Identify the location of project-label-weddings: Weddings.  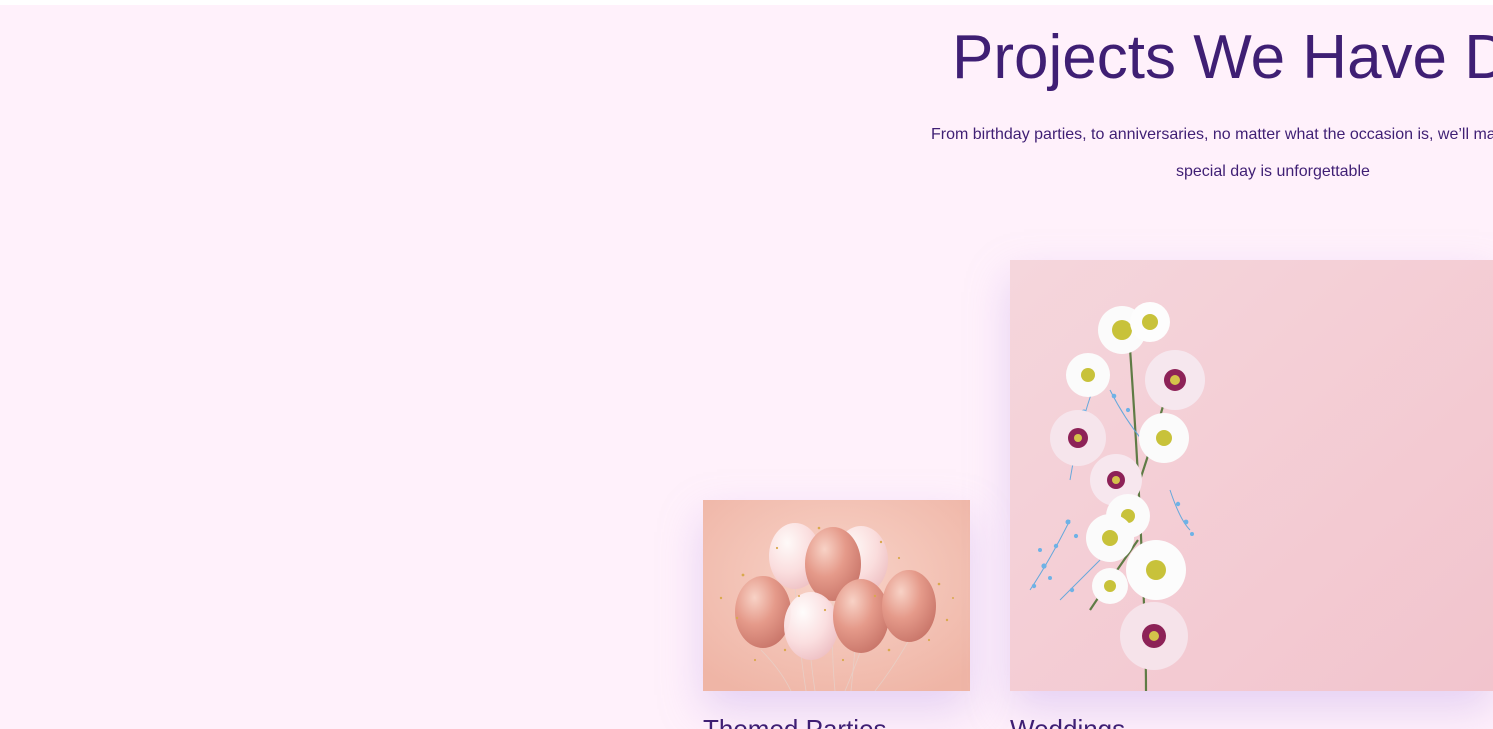
(1067, 721).